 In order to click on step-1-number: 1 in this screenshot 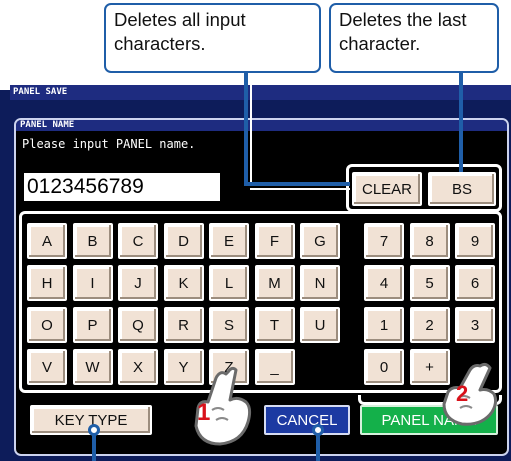, I will do `click(204, 412)`.